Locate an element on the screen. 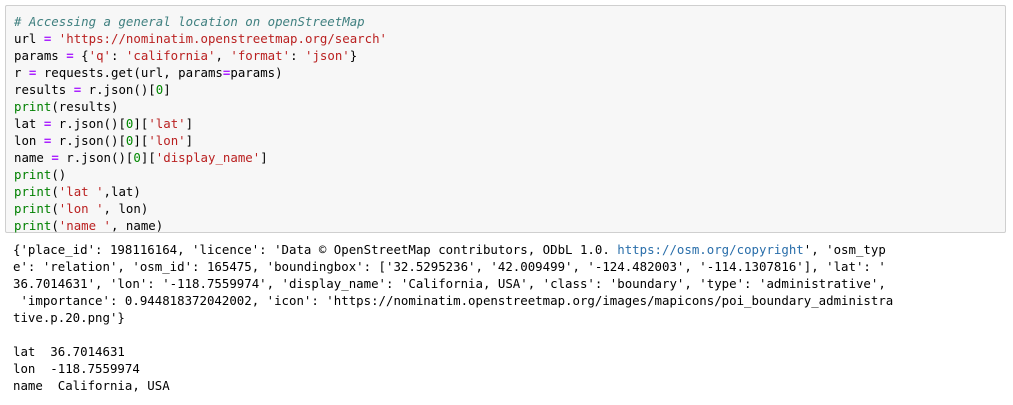 Image resolution: width=1013 pixels, height=405 pixels. copyright-link: https://osm.org/copyright is located at coordinates (710, 249).